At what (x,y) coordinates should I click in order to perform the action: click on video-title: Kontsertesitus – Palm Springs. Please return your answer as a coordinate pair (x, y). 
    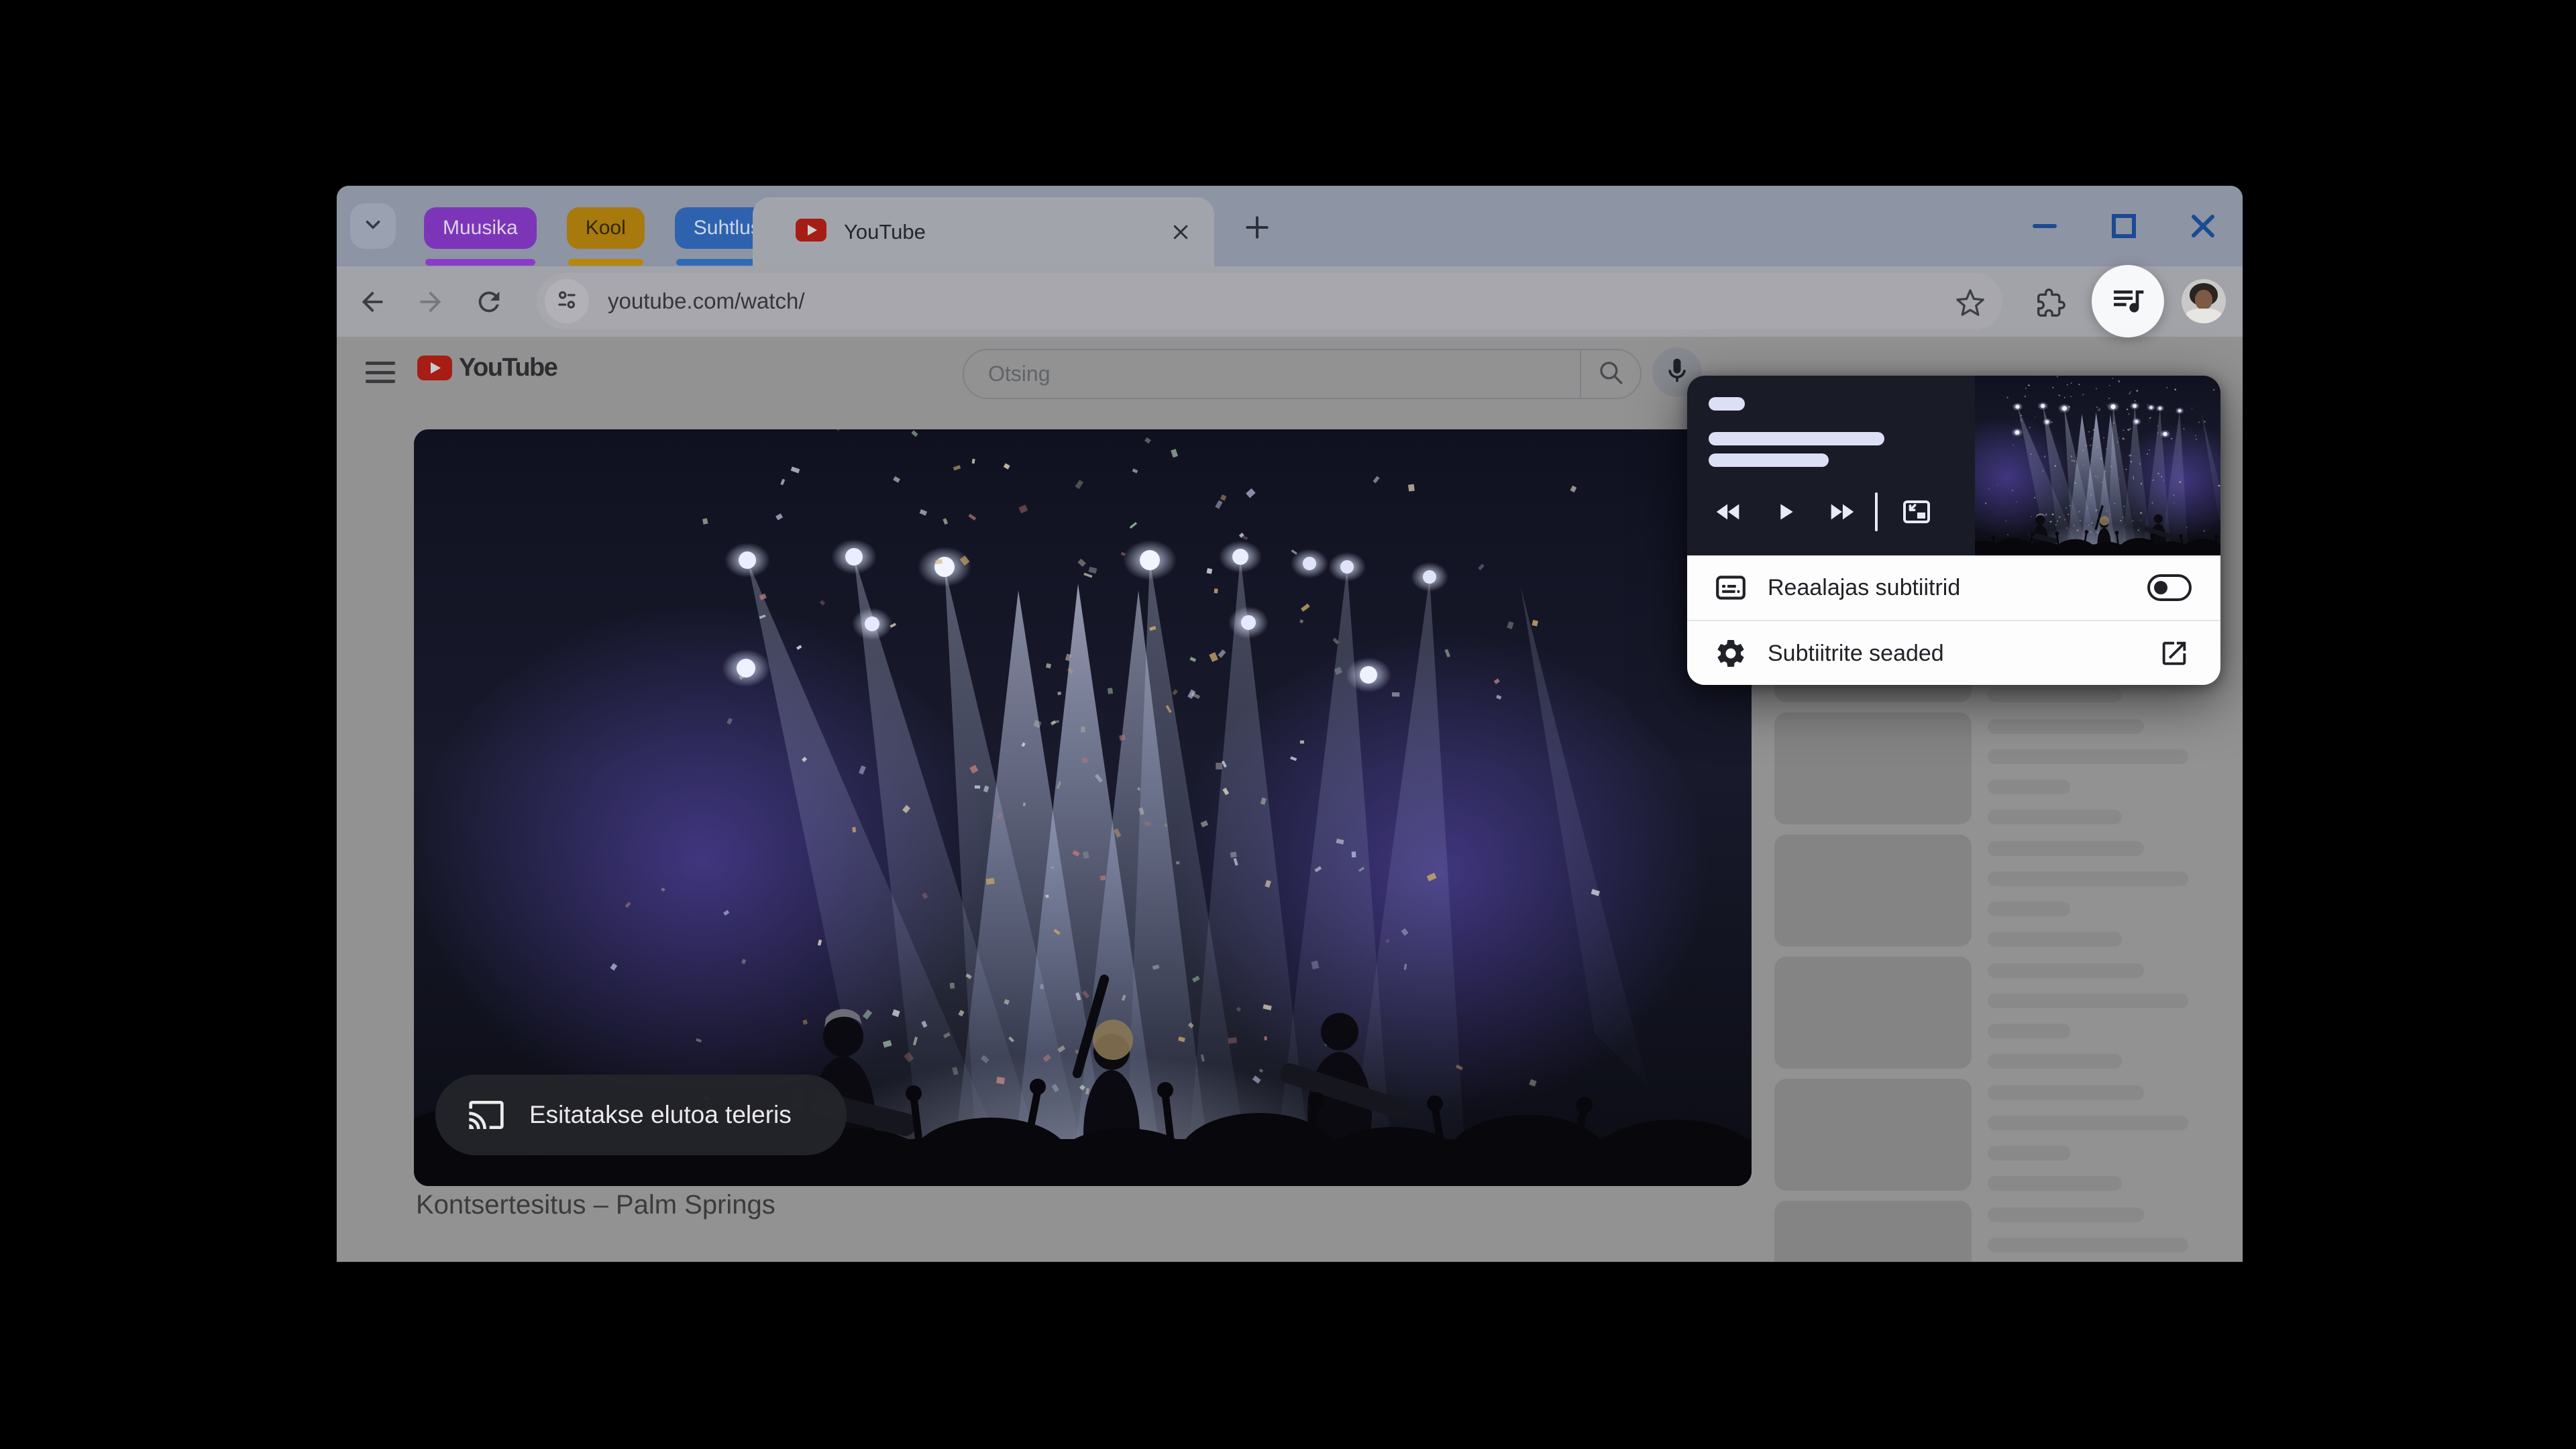
    Looking at the image, I should click on (595, 1205).